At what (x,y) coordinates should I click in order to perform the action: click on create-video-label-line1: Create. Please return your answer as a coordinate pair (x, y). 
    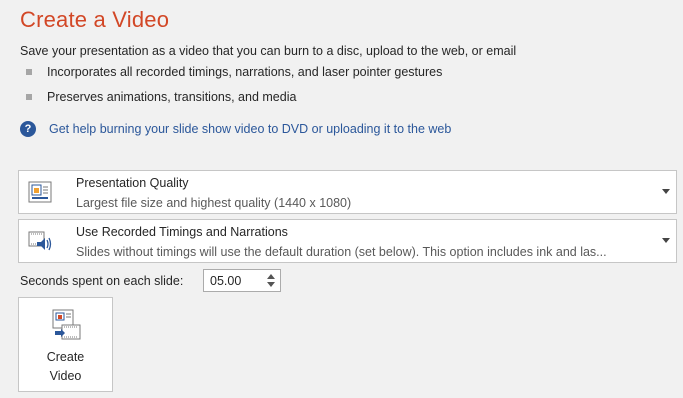
    Looking at the image, I should click on (65, 357).